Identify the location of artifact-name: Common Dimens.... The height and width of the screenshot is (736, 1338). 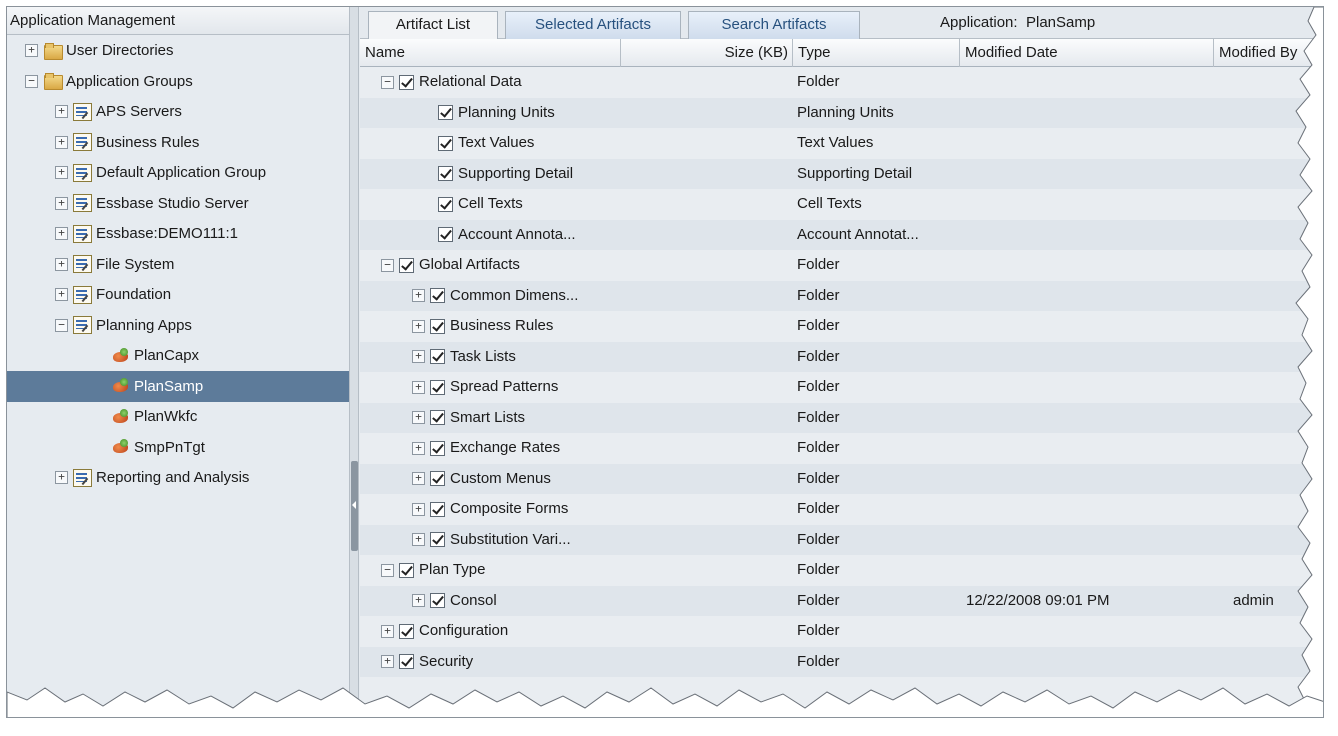
(514, 295).